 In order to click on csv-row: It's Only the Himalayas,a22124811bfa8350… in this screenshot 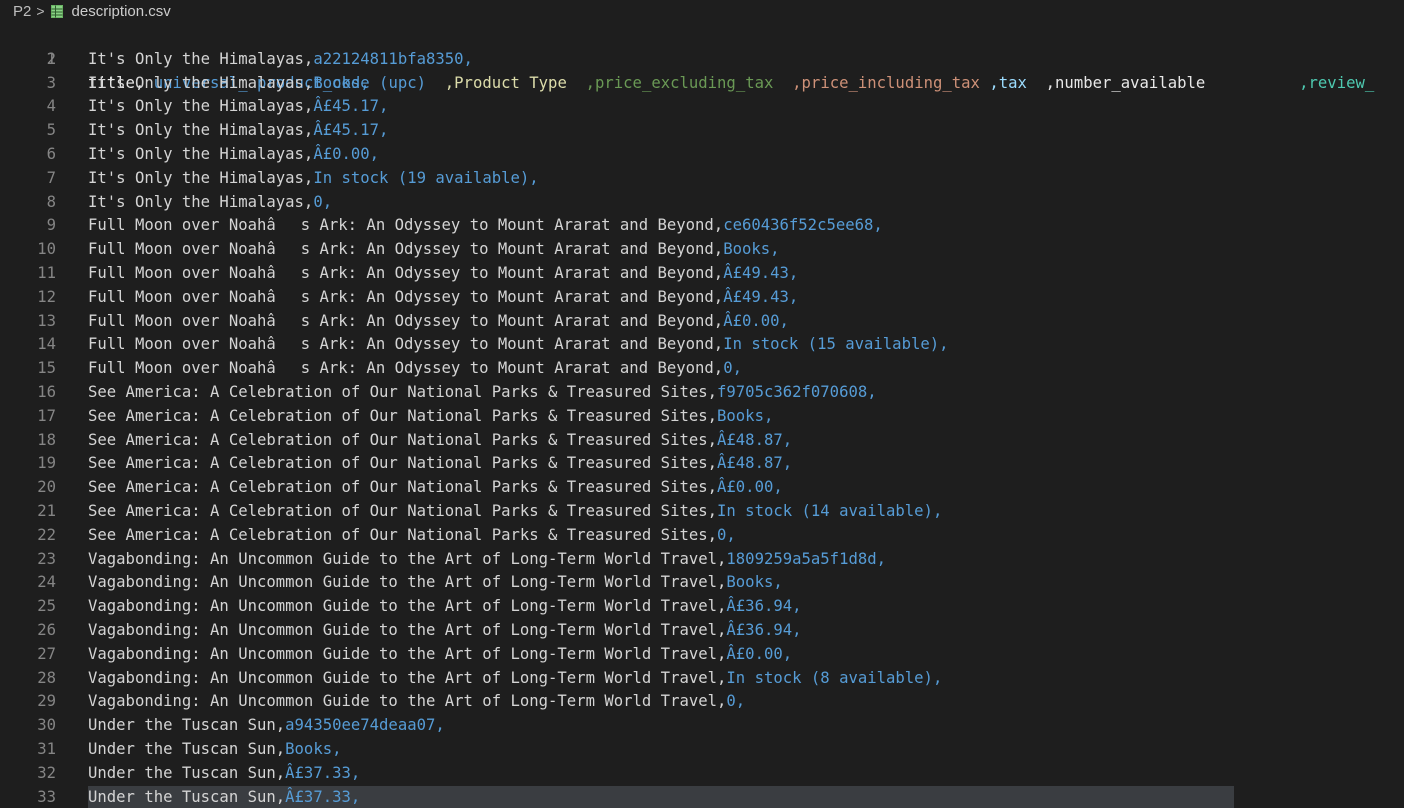, I will do `click(280, 60)`.